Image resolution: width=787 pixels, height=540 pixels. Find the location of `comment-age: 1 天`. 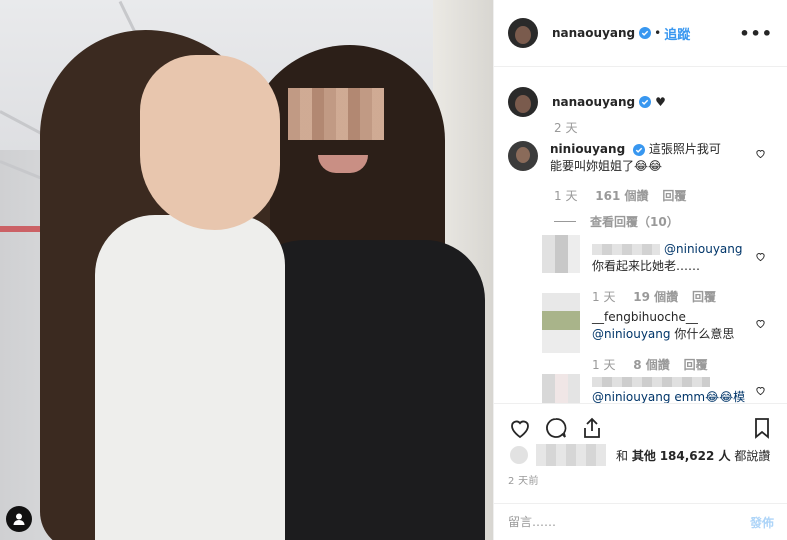

comment-age: 1 天 is located at coordinates (566, 196).